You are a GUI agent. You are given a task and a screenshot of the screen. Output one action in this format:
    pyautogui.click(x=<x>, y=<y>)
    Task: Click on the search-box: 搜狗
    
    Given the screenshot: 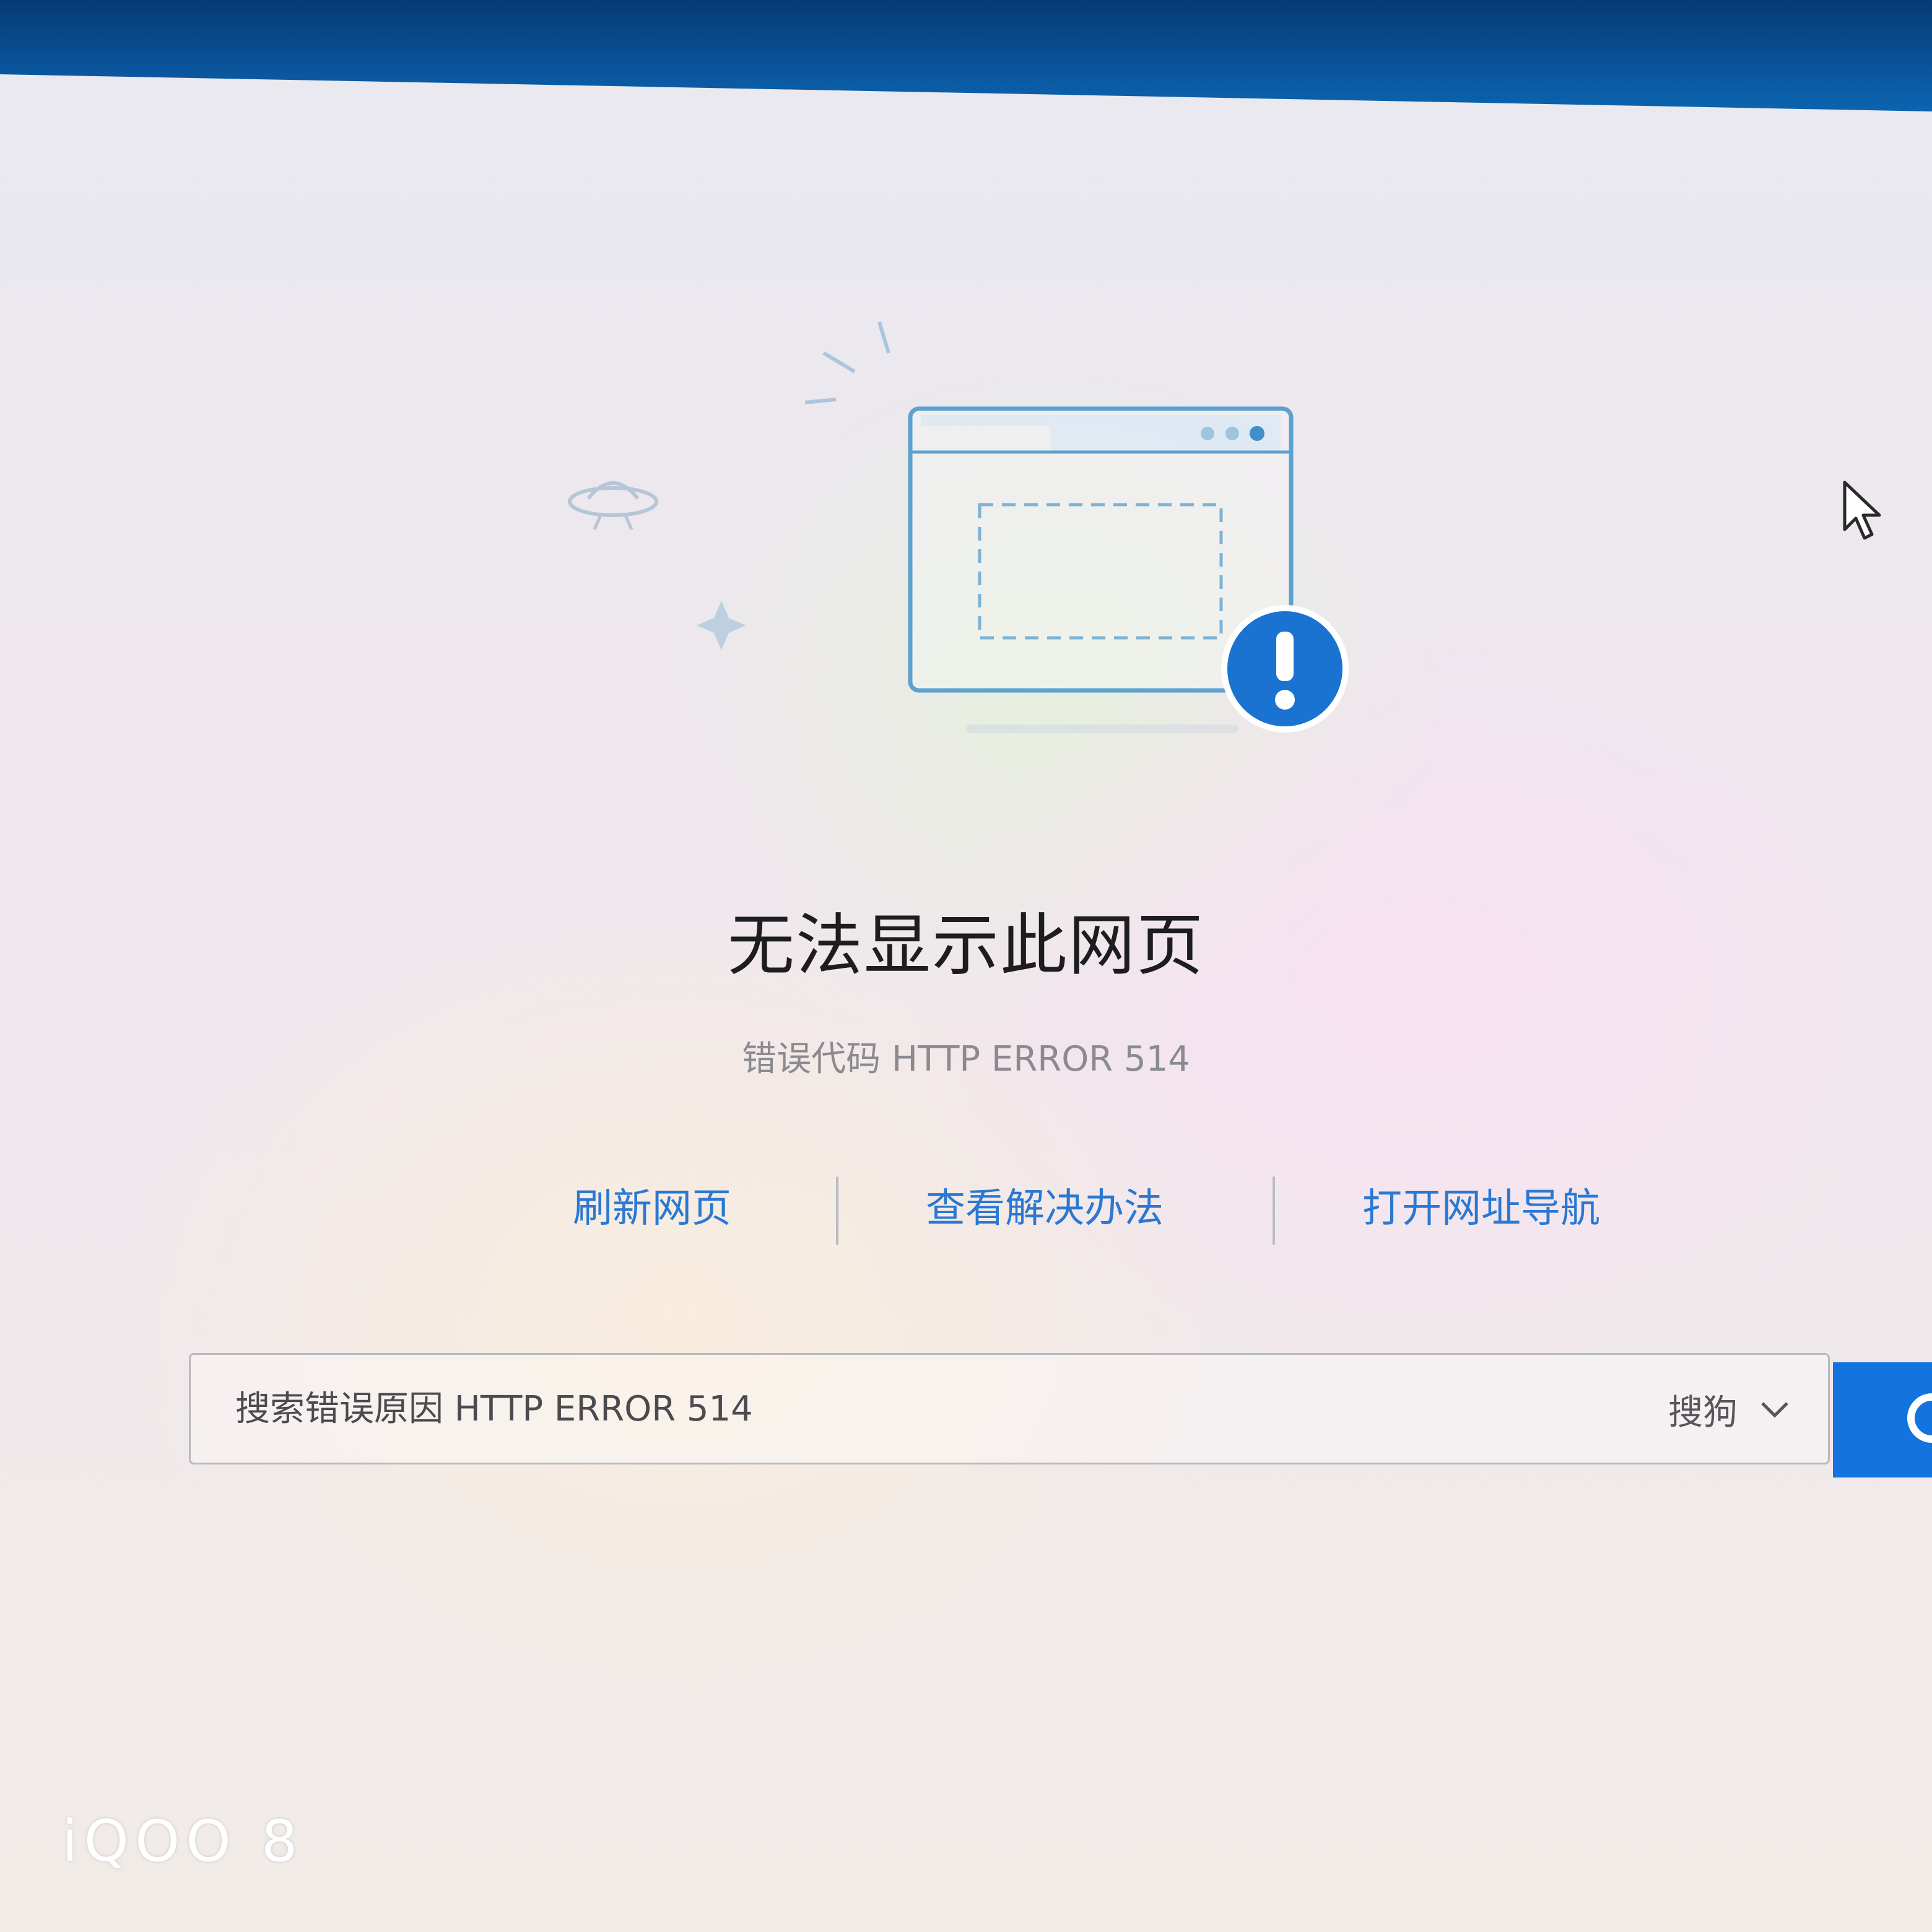 What is the action you would take?
    pyautogui.click(x=1009, y=1408)
    